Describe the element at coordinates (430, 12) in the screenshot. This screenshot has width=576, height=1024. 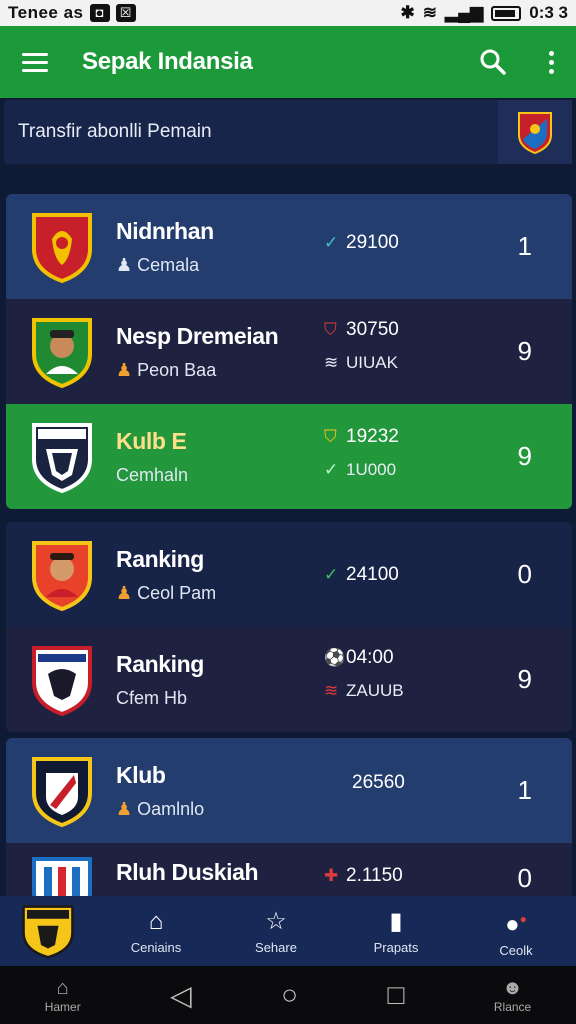
I see `wifi-icon: ≋` at that location.